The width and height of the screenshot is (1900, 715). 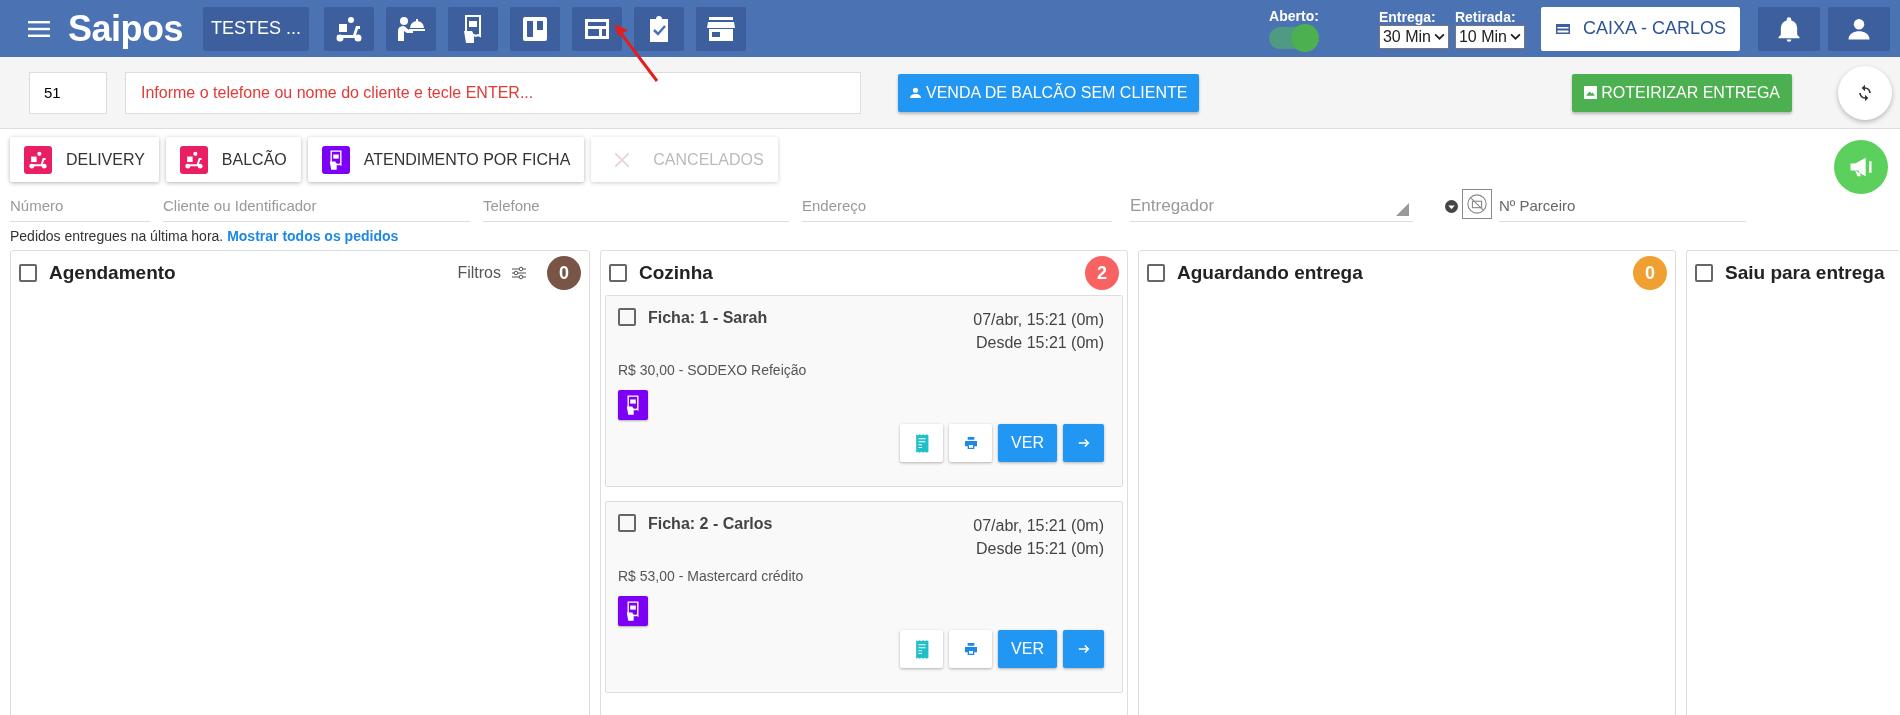 I want to click on order-title: Ficha: 1 - Sarah, so click(x=708, y=318).